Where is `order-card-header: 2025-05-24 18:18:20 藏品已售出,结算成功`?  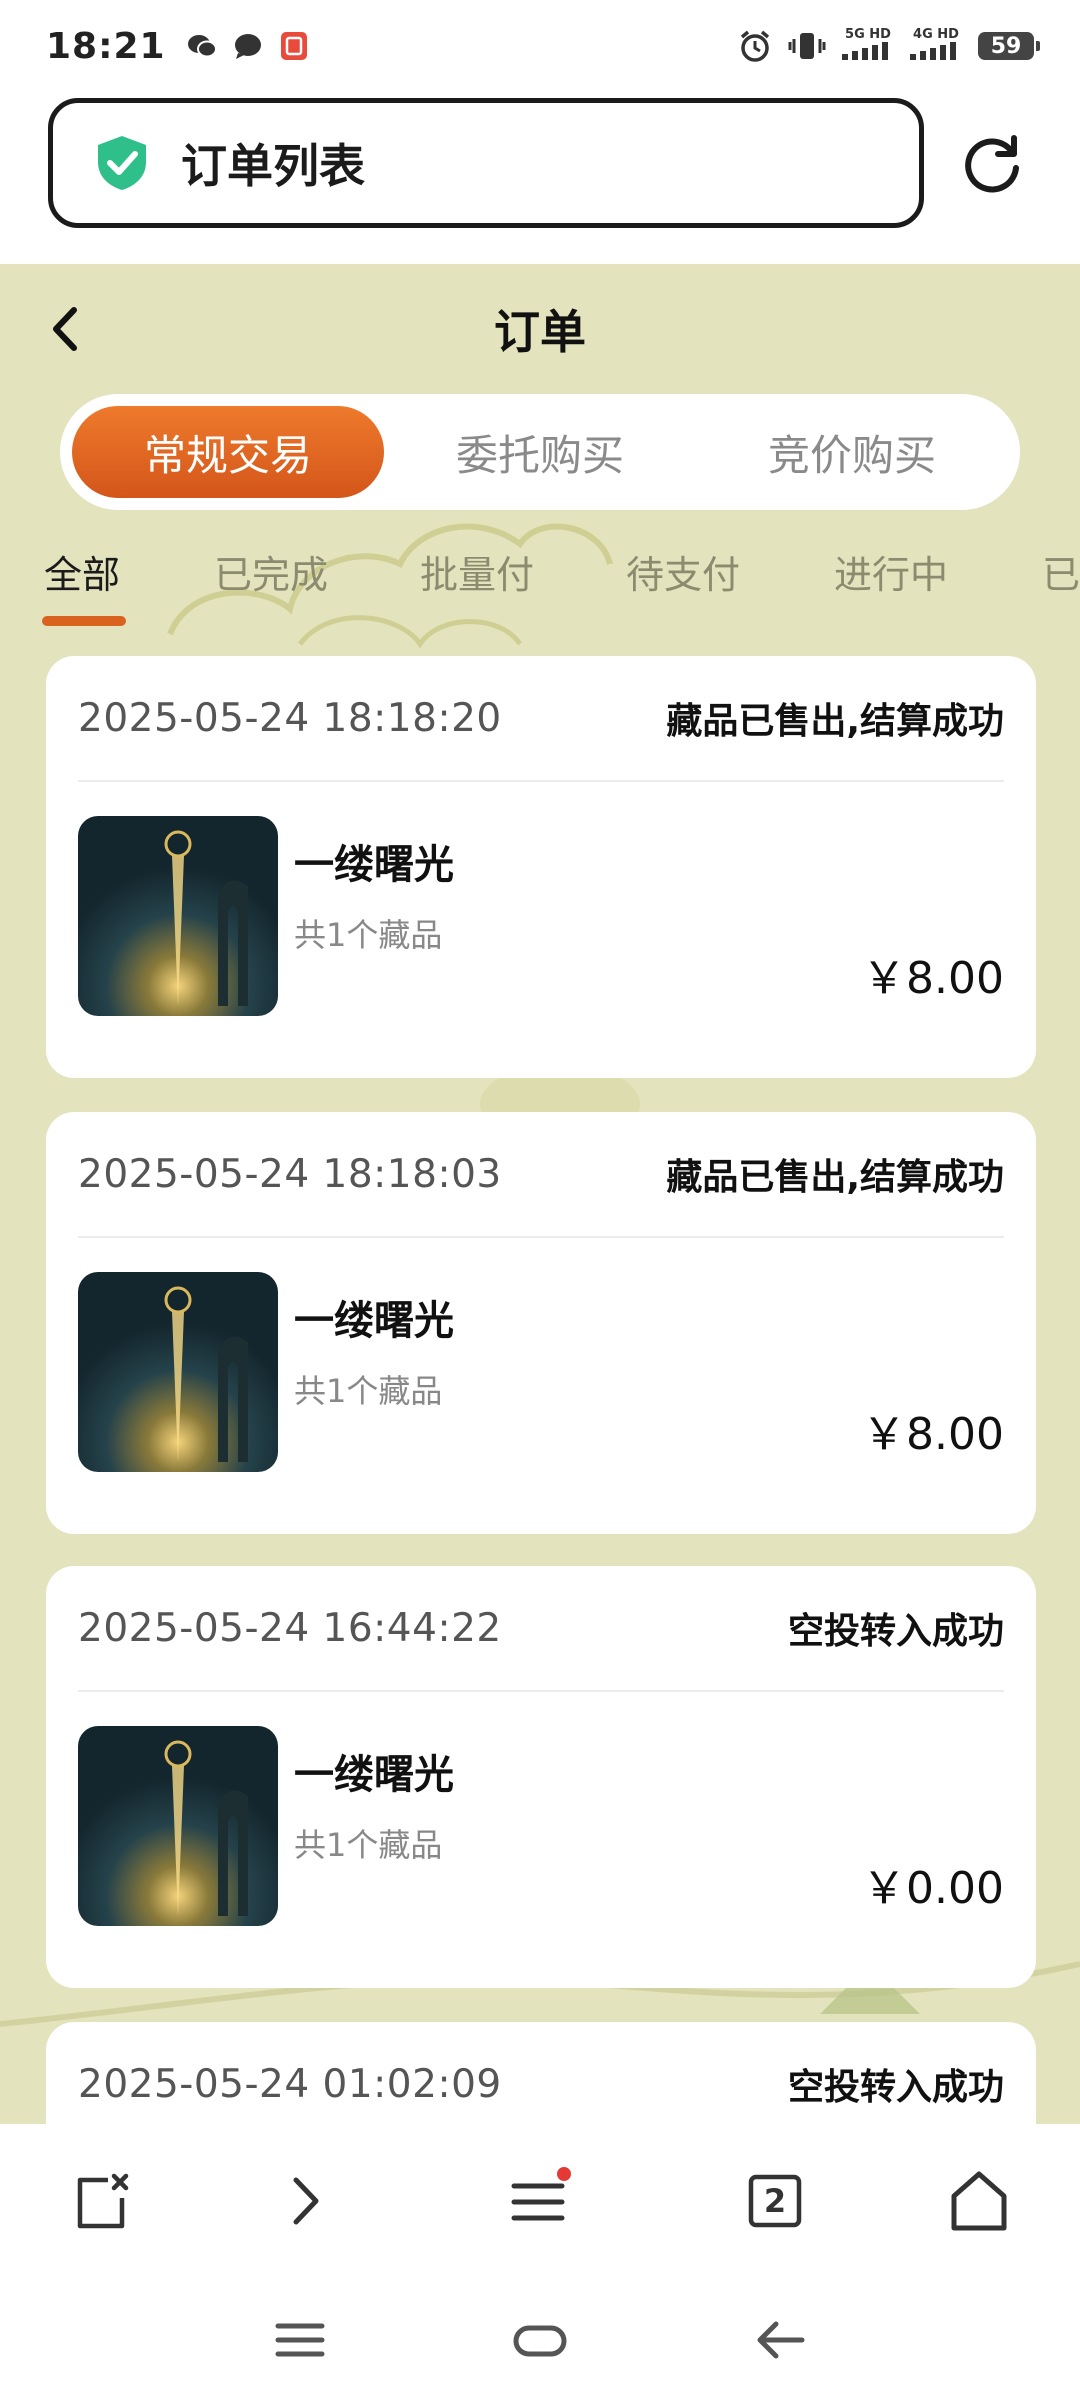
order-card-header: 2025-05-24 18:18:20 藏品已售出,结算成功 is located at coordinates (541, 719).